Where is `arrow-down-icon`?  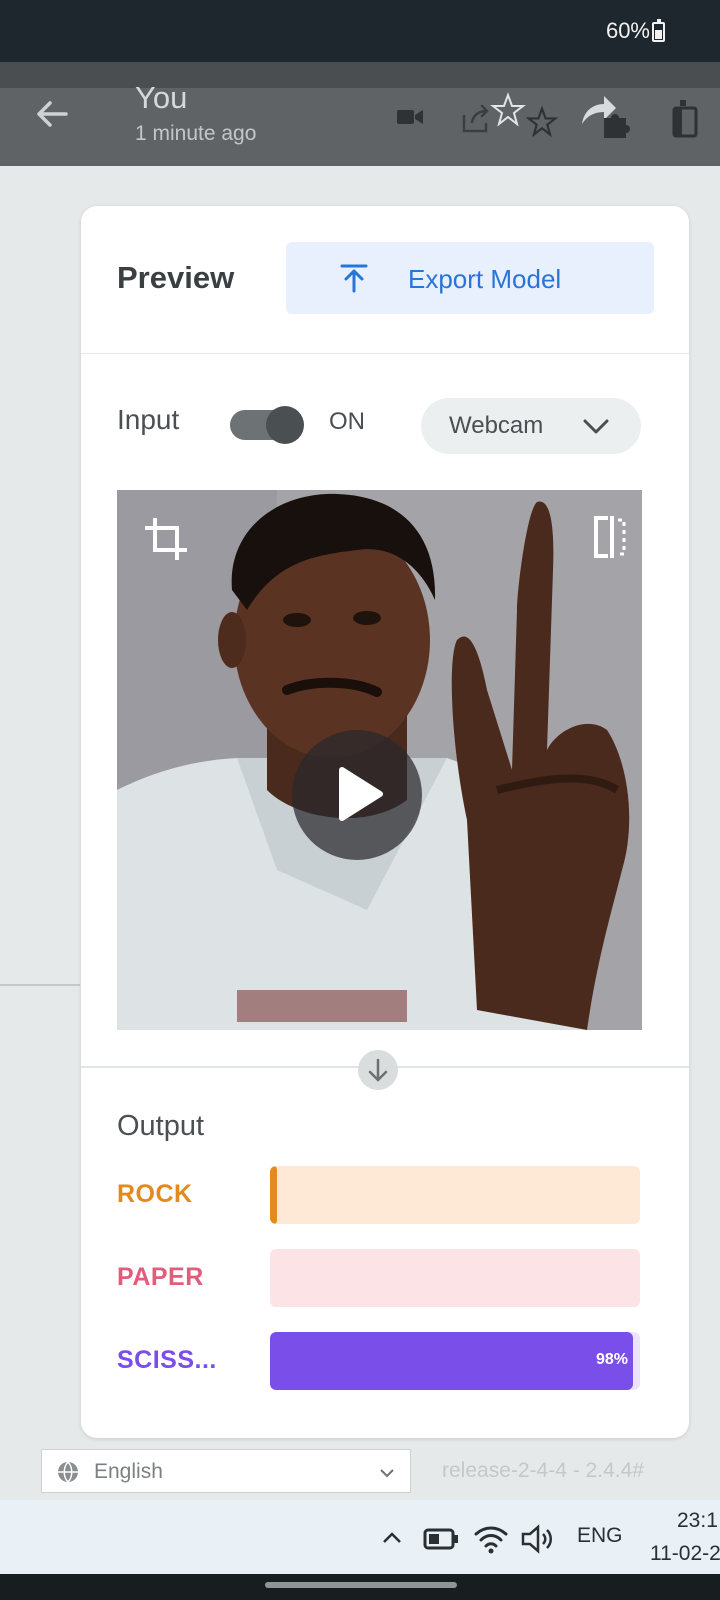 arrow-down-icon is located at coordinates (378, 1070).